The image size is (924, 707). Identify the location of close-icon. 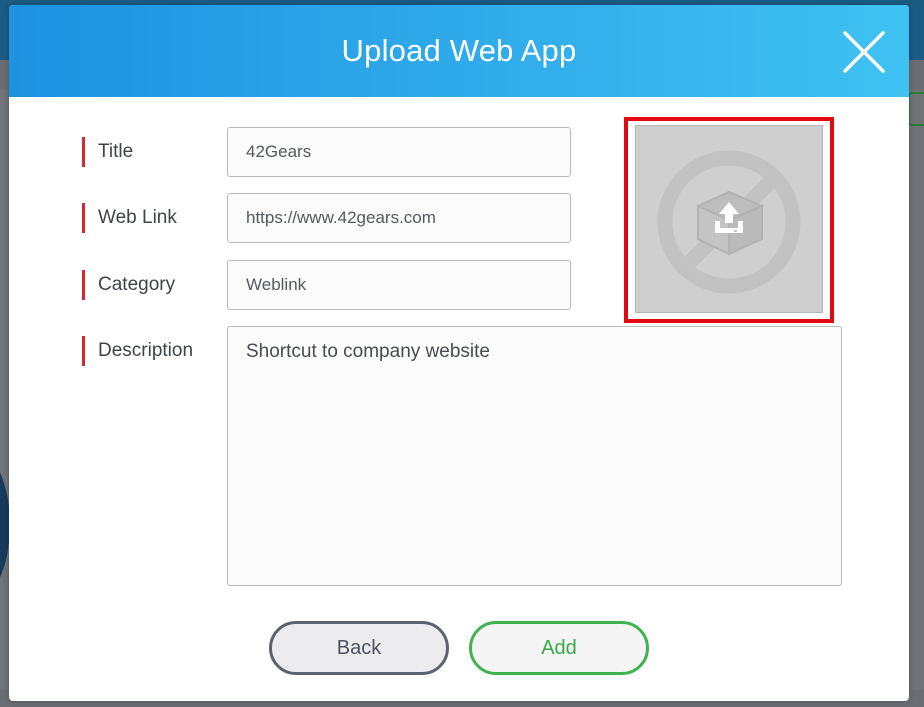
(864, 52).